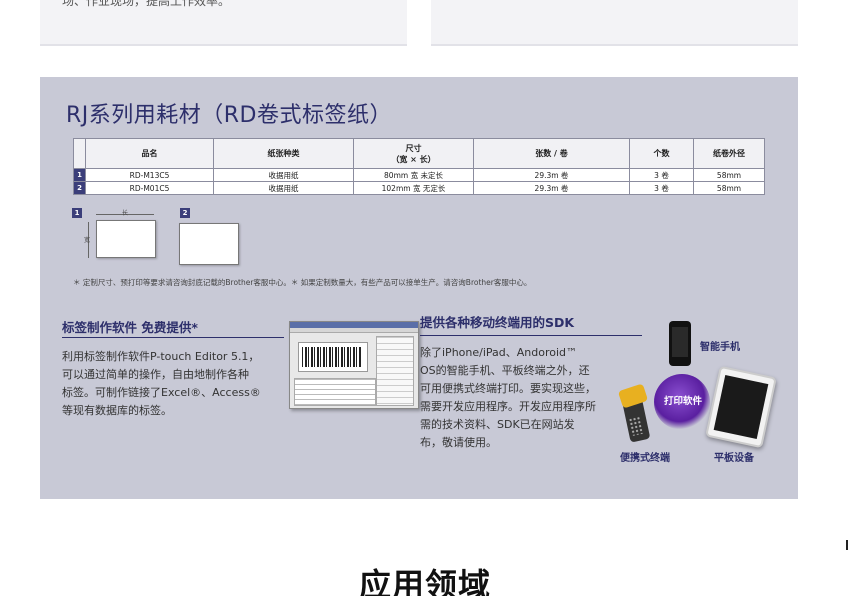 This screenshot has width=850, height=596. What do you see at coordinates (77, 213) in the screenshot?
I see `diagram-badge-1: 1` at bounding box center [77, 213].